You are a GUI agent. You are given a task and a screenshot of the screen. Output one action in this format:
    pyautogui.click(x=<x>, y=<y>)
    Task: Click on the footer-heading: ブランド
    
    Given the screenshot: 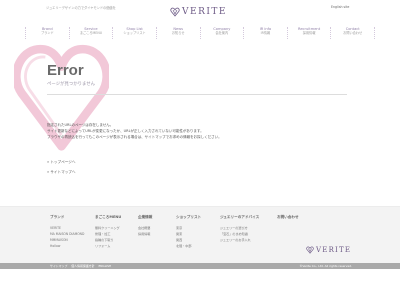 What is the action you would take?
    pyautogui.click(x=67, y=217)
    